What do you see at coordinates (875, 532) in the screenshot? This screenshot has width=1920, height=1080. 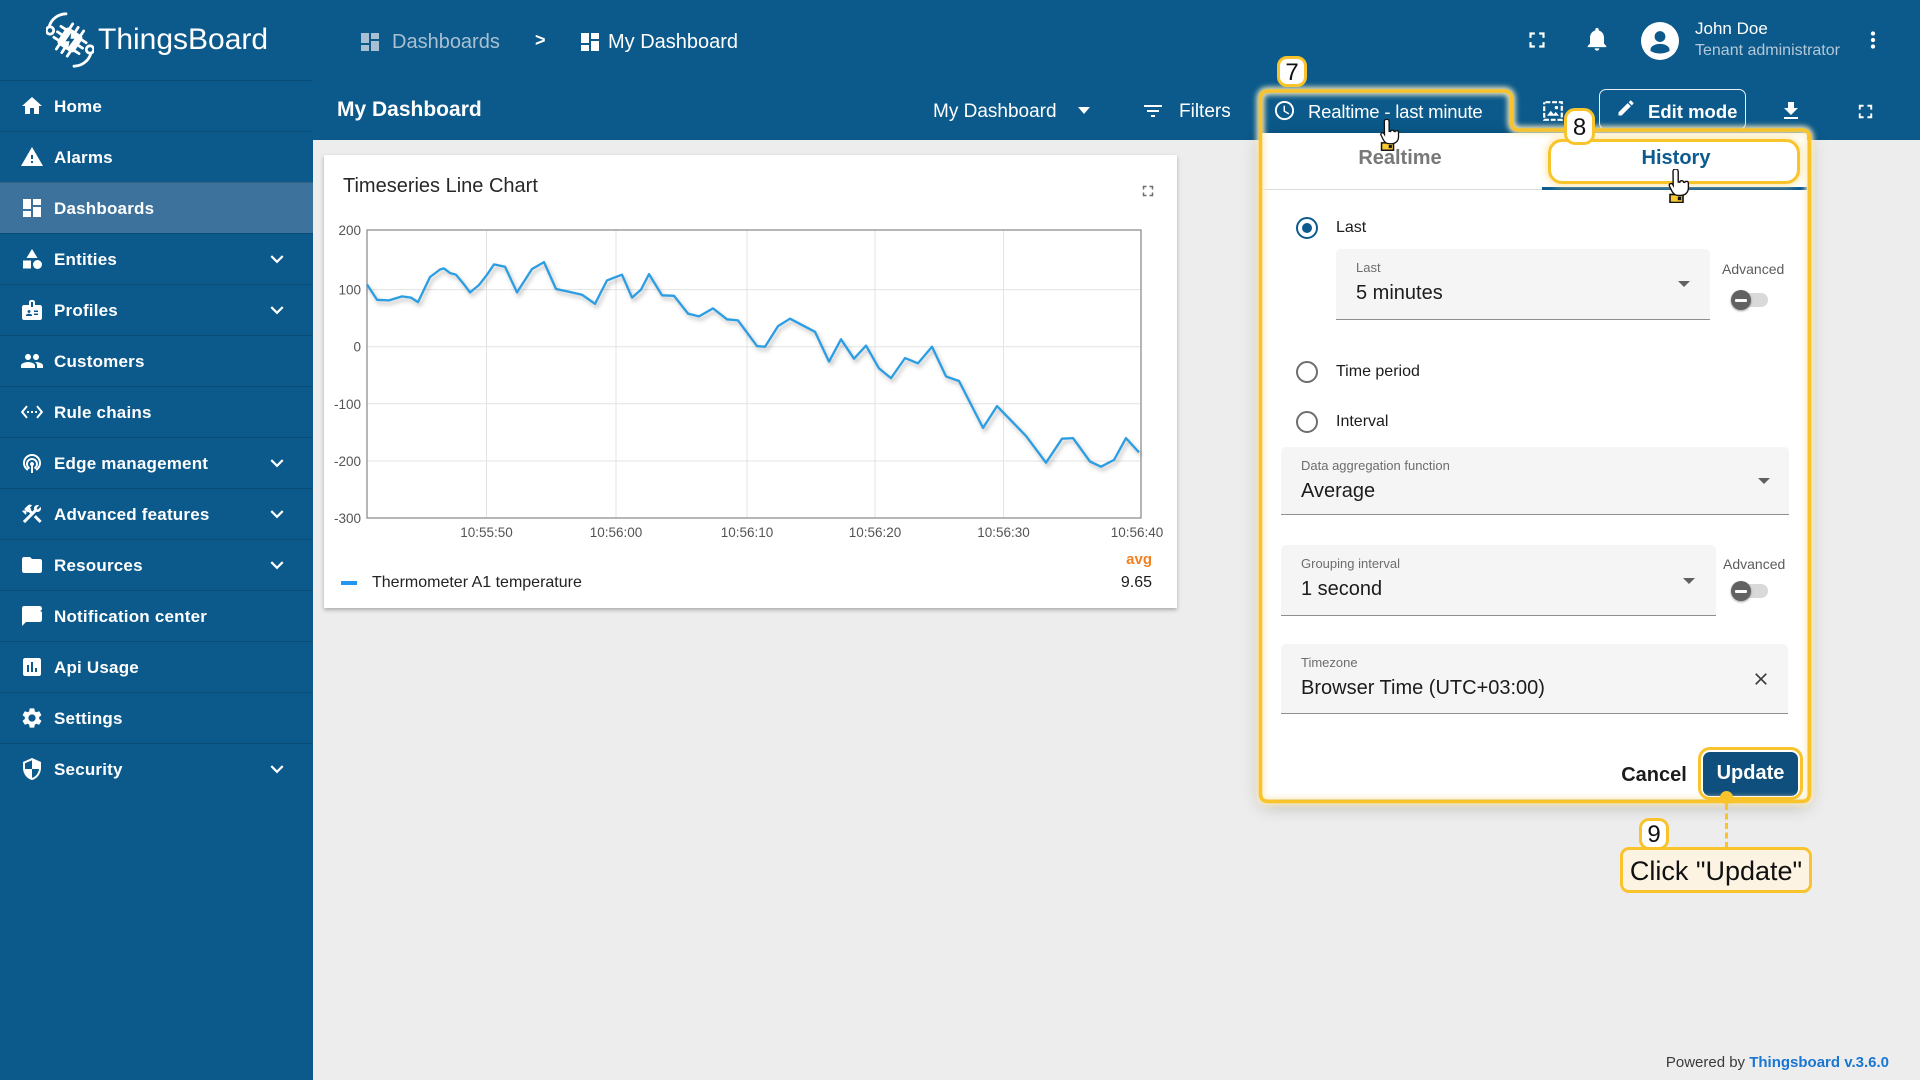 I see `svg-text: 10:56:20` at bounding box center [875, 532].